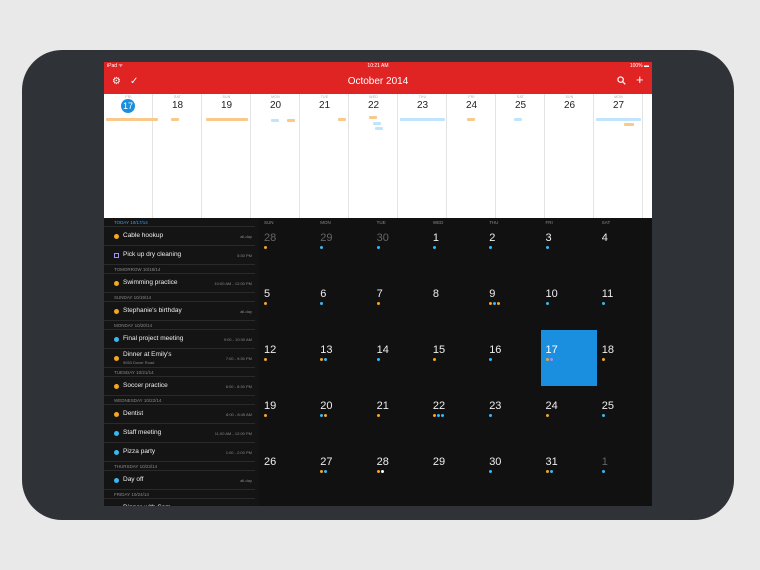 The width and height of the screenshot is (760, 570). I want to click on agenda-event: Pizza party 1:00 - 2:00 PM, so click(179, 452).